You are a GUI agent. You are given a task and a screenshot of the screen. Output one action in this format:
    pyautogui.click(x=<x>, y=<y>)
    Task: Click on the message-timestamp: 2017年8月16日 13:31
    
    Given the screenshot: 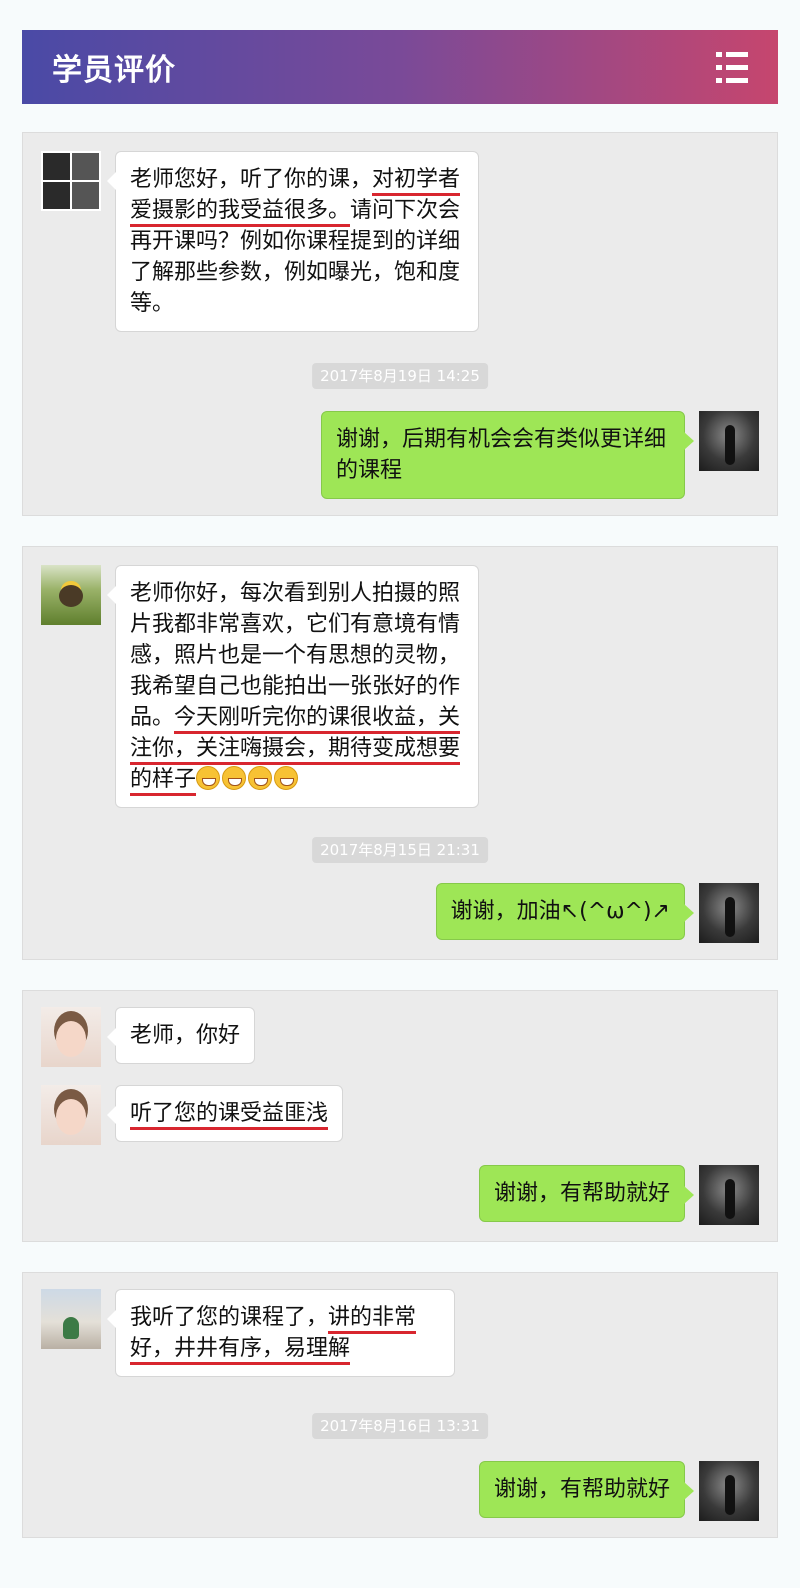 What is the action you would take?
    pyautogui.click(x=400, y=1426)
    